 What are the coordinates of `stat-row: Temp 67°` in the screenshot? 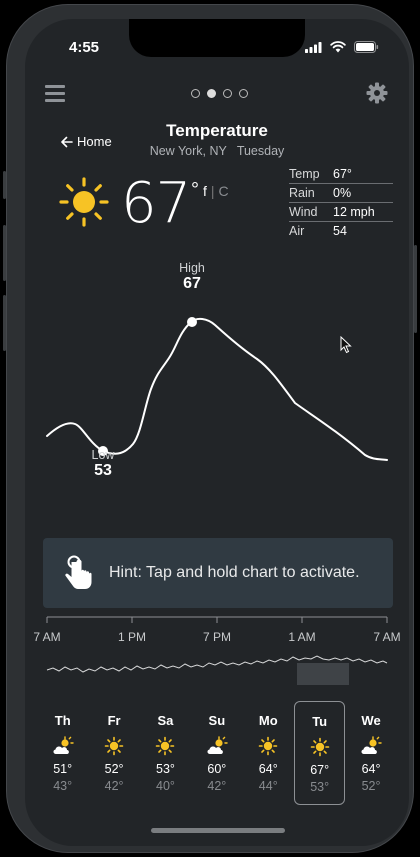 It's located at (341, 174).